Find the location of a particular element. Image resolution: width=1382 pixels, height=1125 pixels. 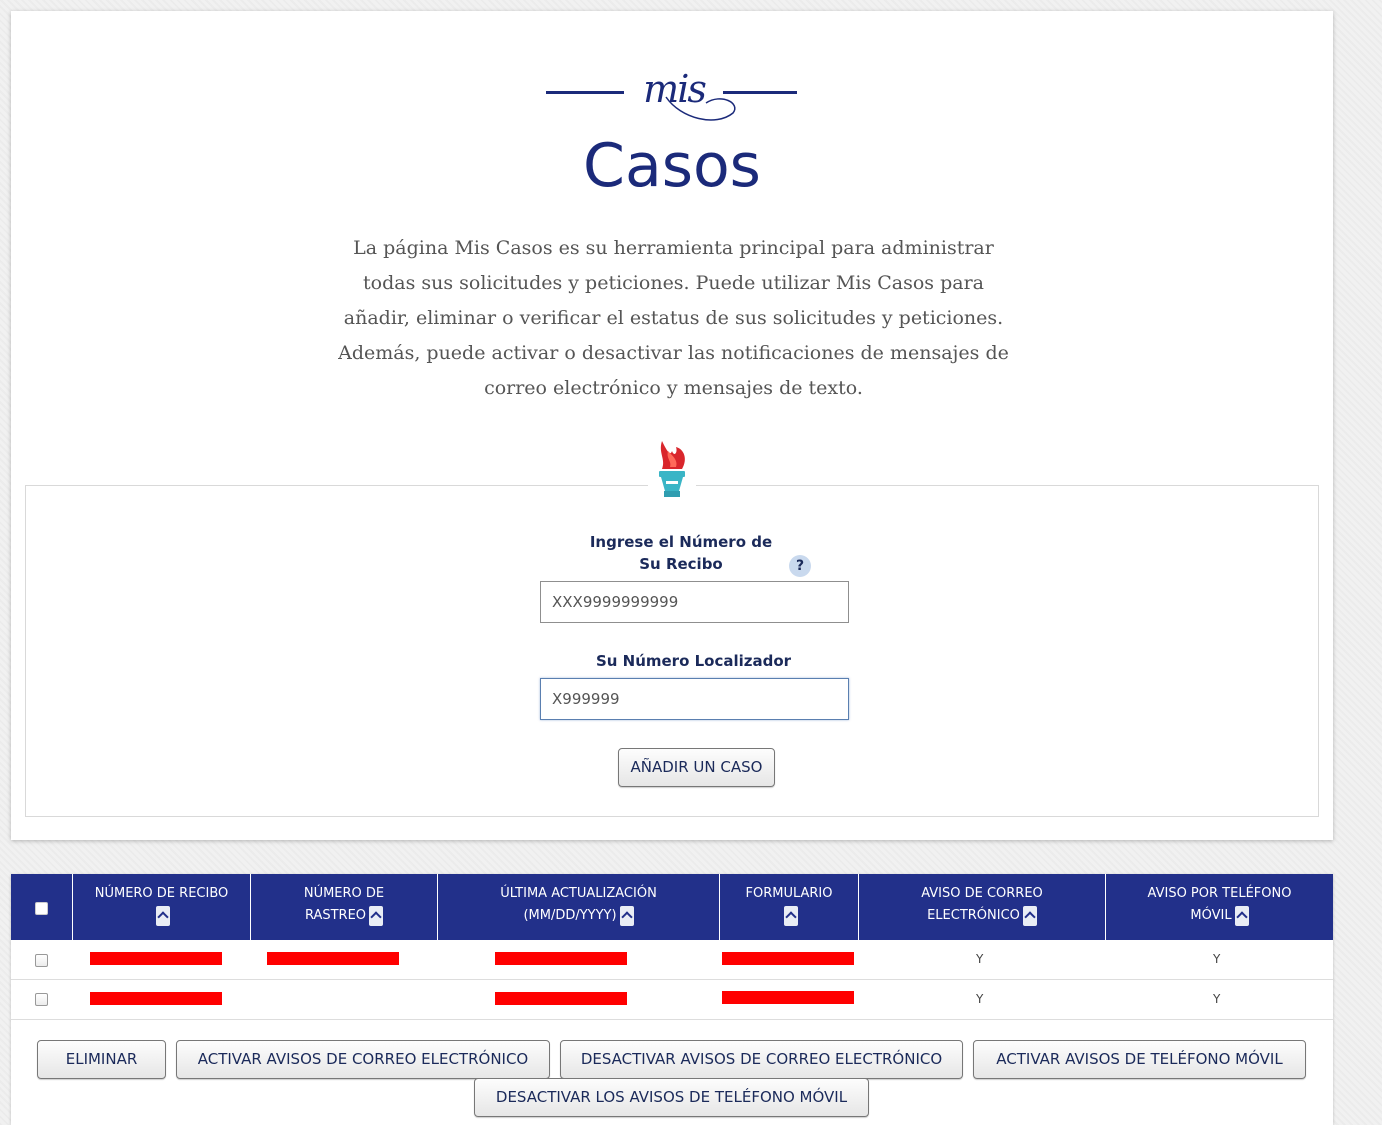

add-case-button: AÑADIR UN CASO is located at coordinates (696, 767).